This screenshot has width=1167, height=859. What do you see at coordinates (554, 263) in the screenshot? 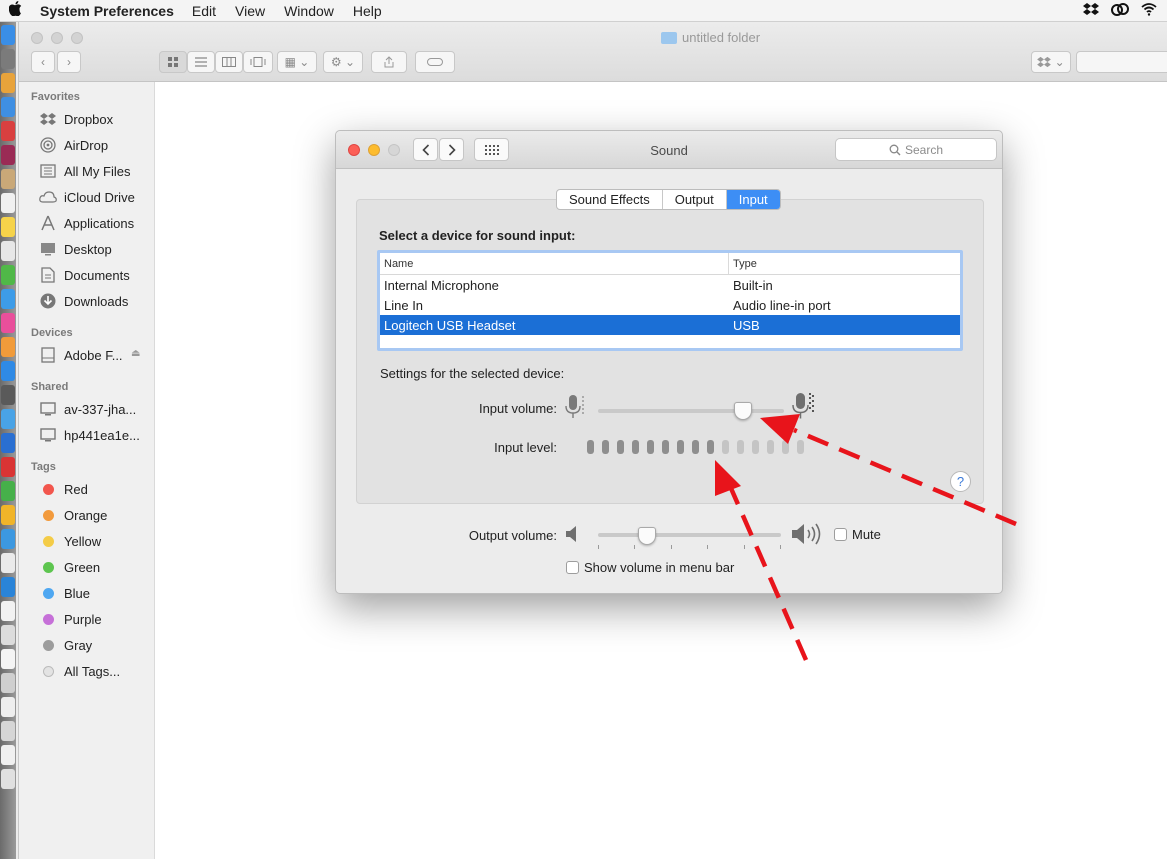
I see `column-header-name: Name` at bounding box center [554, 263].